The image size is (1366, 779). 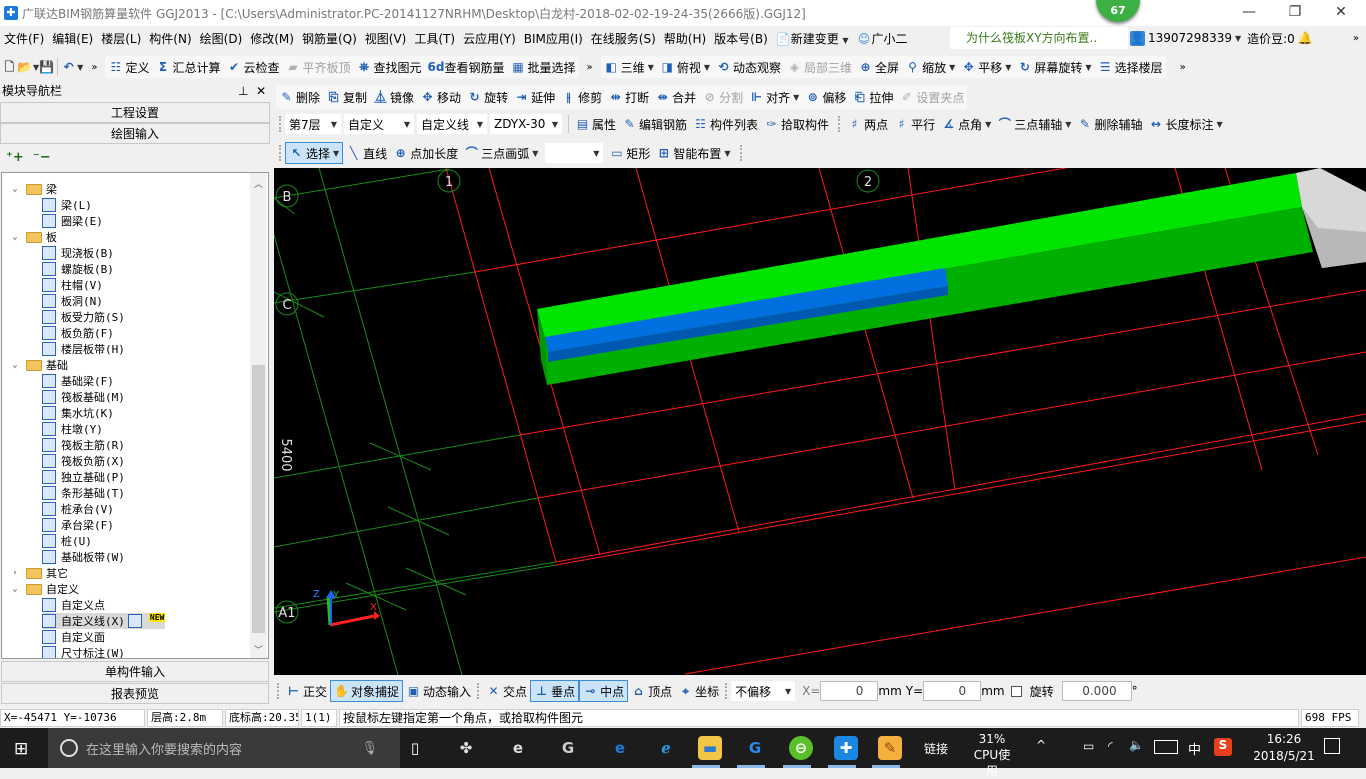 I want to click on split-button: ⊘ 分割, so click(x=722, y=97).